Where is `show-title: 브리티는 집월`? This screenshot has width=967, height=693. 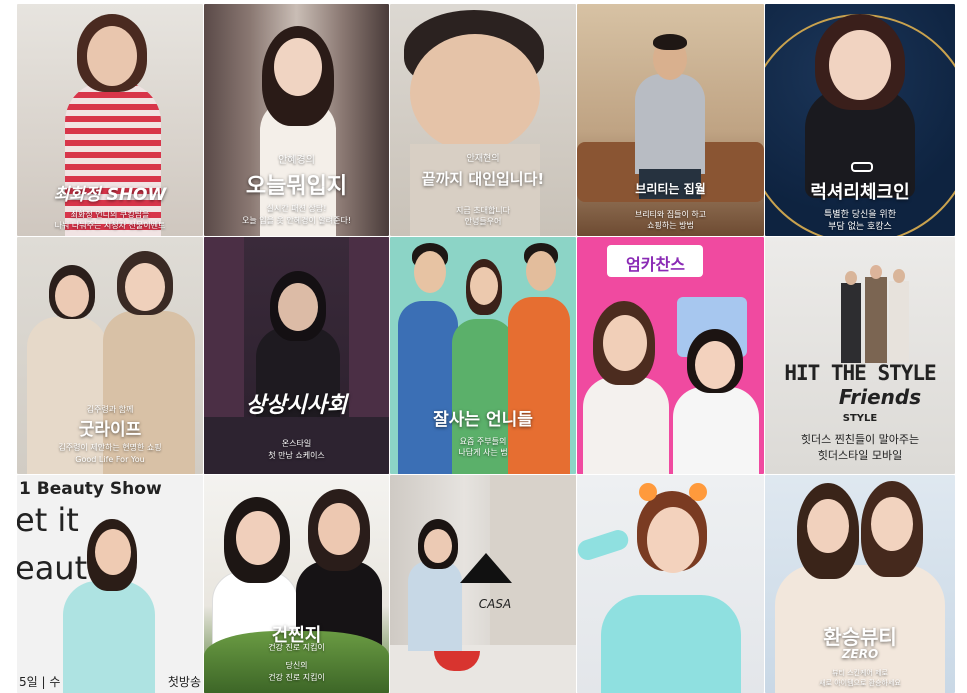
show-title: 브리티는 집월 is located at coordinates (670, 189).